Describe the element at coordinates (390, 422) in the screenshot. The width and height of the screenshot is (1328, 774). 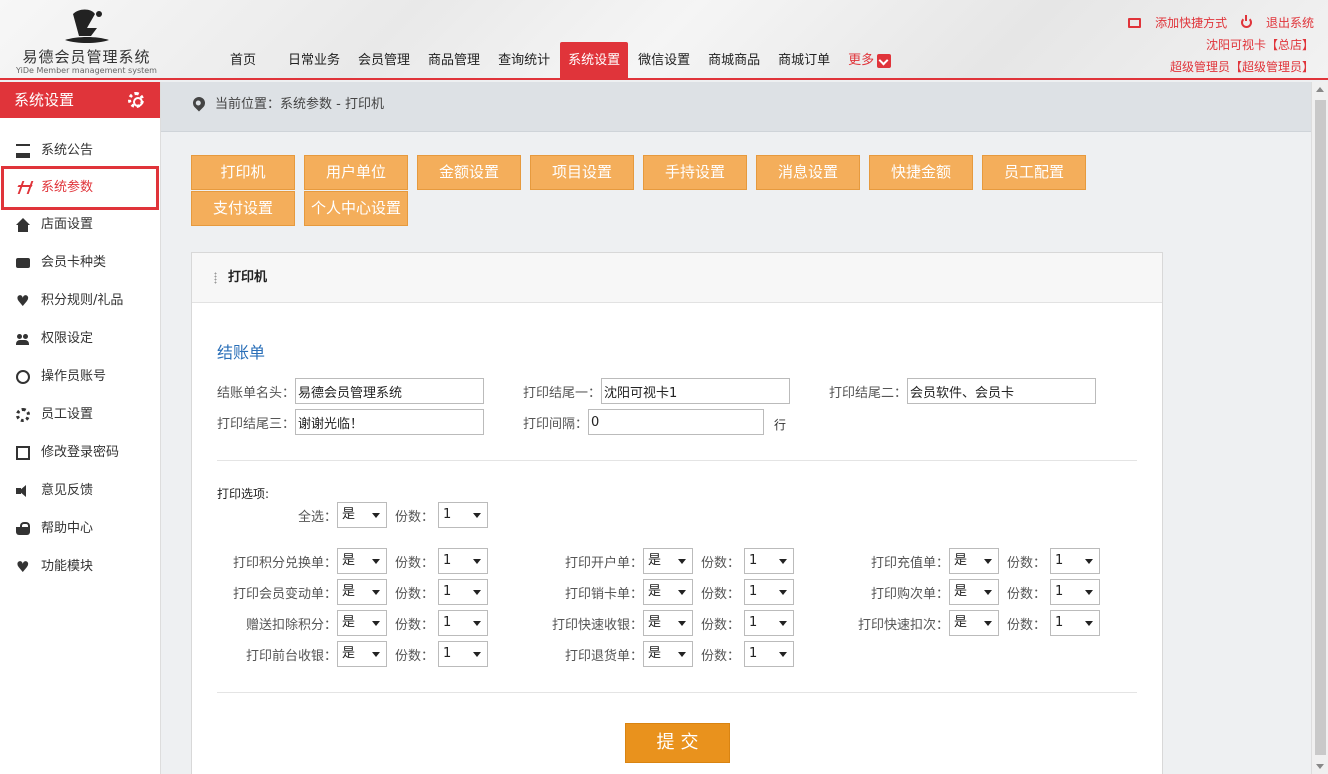
I see `tail3-input` at that location.